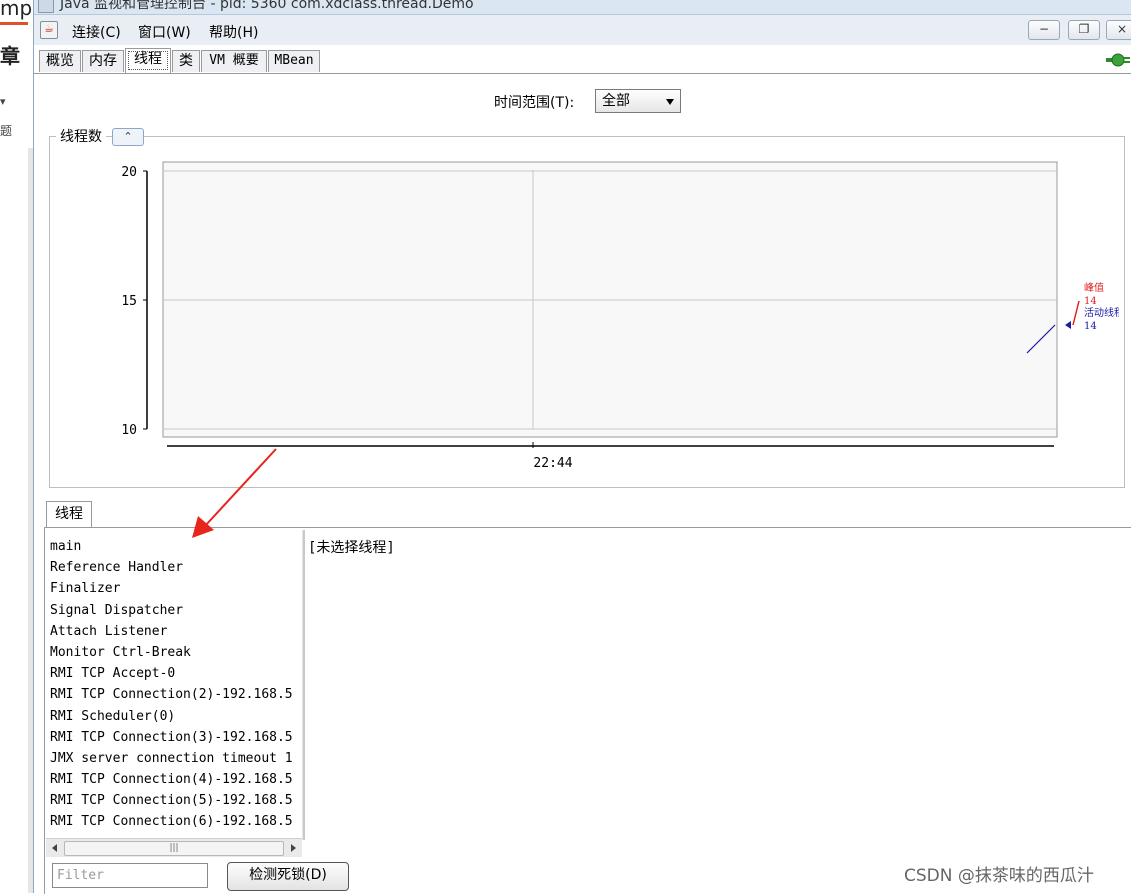 This screenshot has height=894, width=1131. I want to click on chevron-down-icon, so click(670, 102).